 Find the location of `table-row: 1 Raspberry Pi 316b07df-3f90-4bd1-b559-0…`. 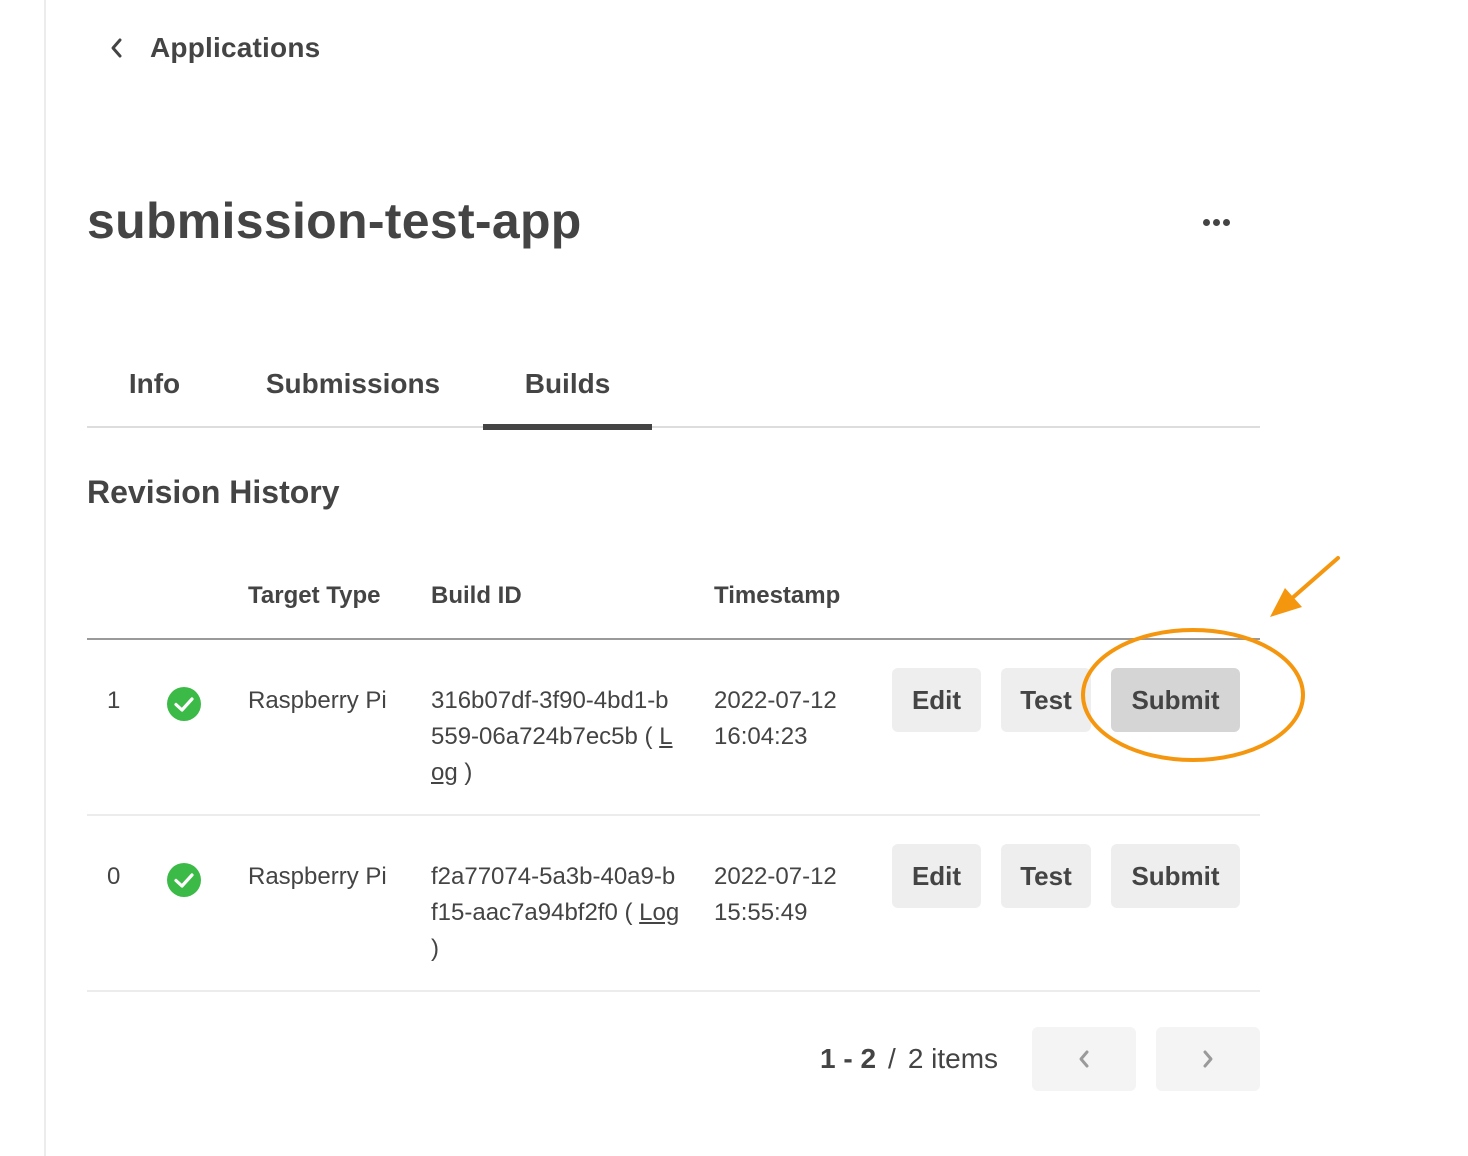

table-row: 1 Raspberry Pi 316b07df-3f90-4bd1-b559-0… is located at coordinates (673, 728).